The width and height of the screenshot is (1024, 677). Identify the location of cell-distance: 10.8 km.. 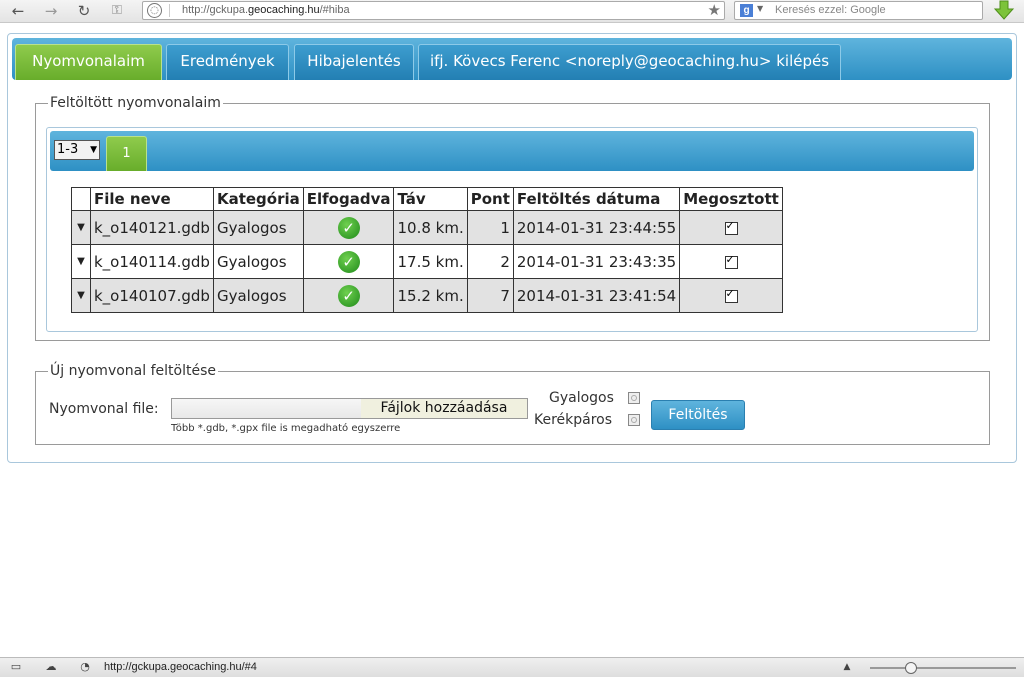
(430, 227).